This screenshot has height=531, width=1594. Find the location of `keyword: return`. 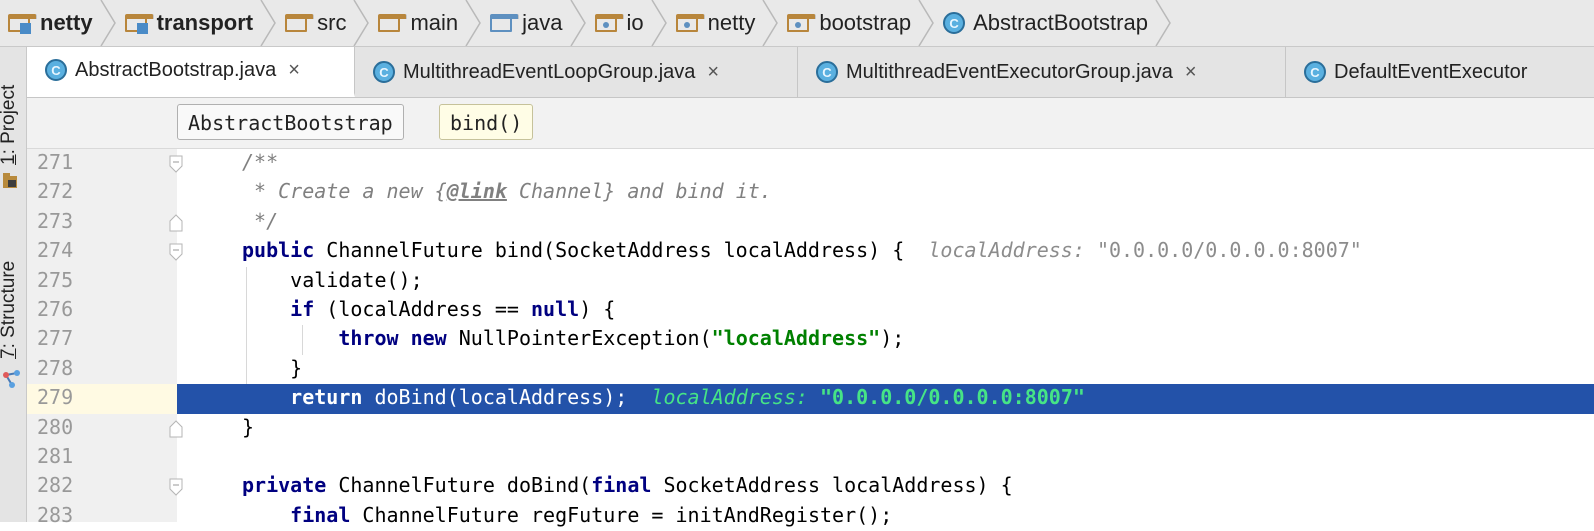

keyword: return is located at coordinates (326, 397).